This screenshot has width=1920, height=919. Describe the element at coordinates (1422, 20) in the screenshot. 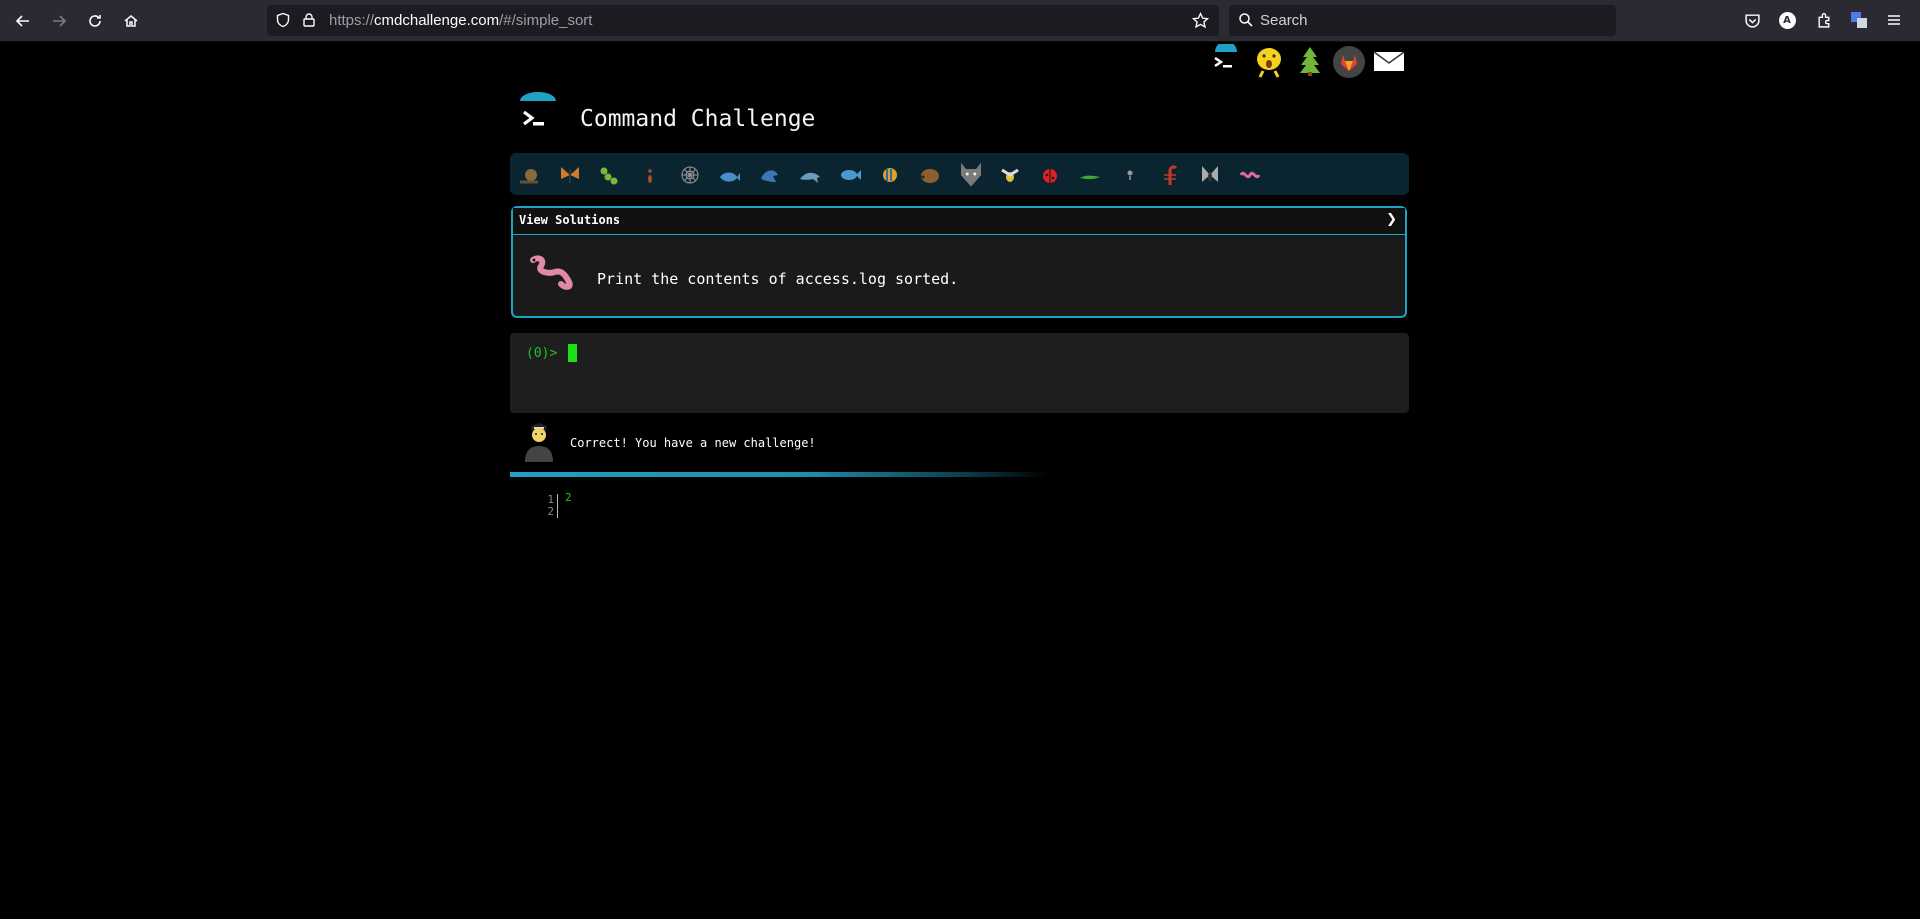

I see `search-bar: Search` at that location.